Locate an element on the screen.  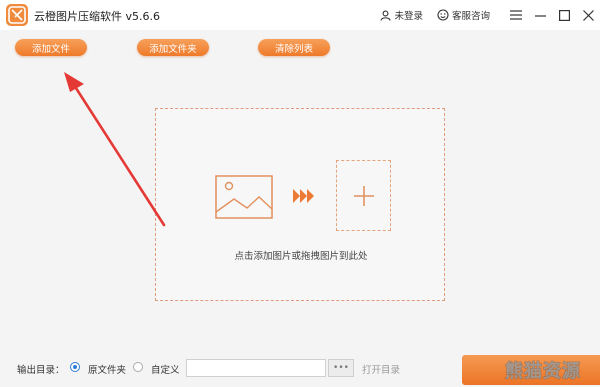
toolbar: 添加文件 添加文件夹 清除列表 is located at coordinates (300, 45).